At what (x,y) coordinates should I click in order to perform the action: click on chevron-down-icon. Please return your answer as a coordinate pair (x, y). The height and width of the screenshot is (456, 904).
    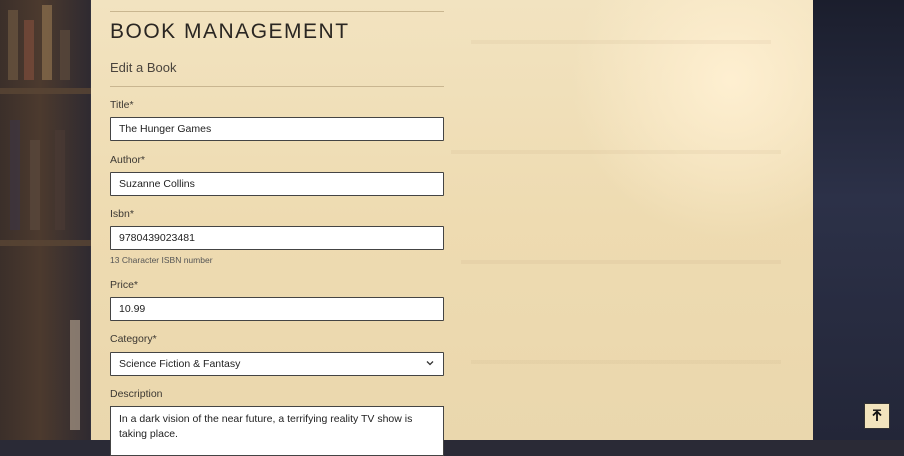
    Looking at the image, I should click on (430, 363).